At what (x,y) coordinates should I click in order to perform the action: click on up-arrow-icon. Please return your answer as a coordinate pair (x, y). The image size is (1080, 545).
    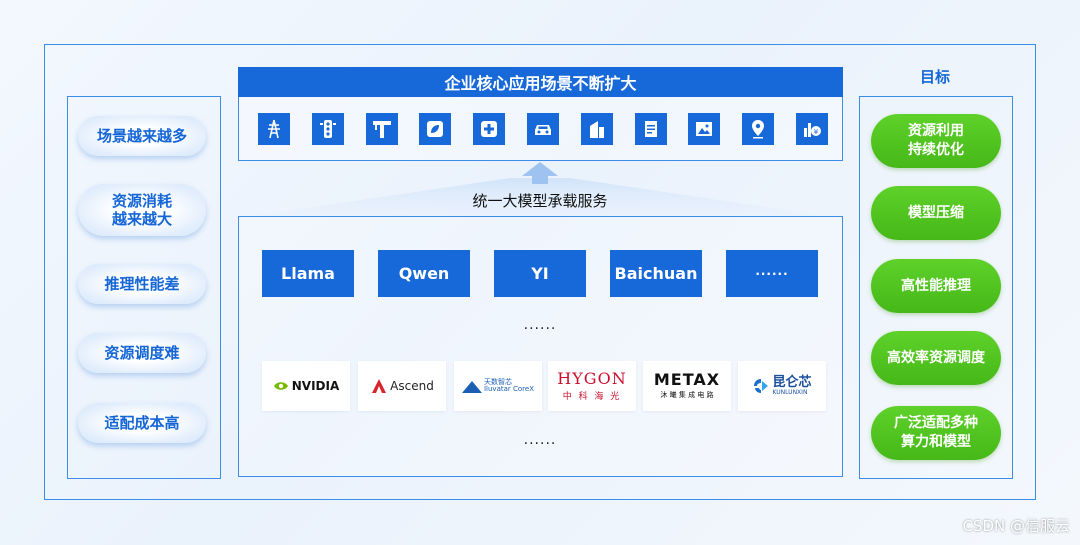
    Looking at the image, I should click on (540, 173).